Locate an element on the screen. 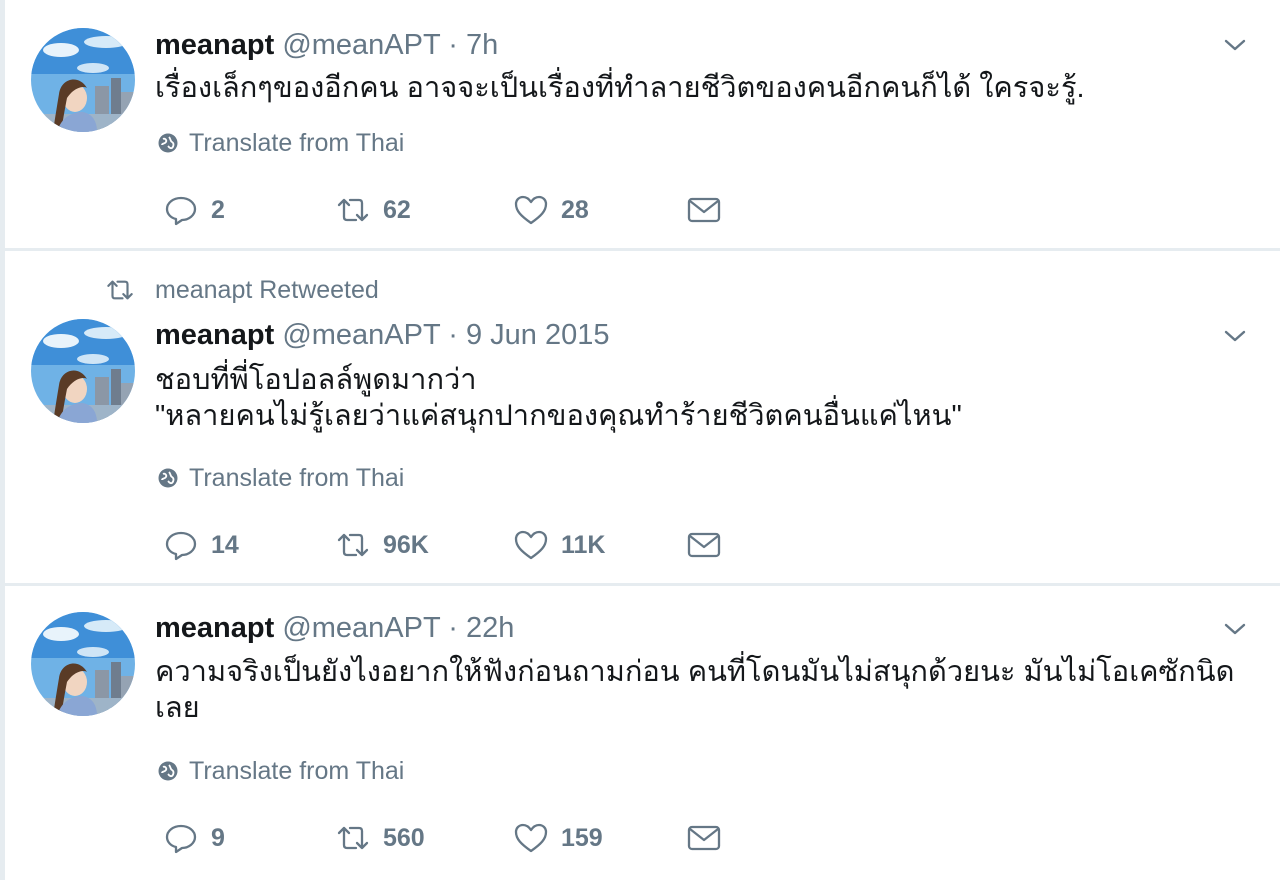  tweet-header: meanapt @meanAPT · 9 Jun 2015 is located at coordinates (382, 335).